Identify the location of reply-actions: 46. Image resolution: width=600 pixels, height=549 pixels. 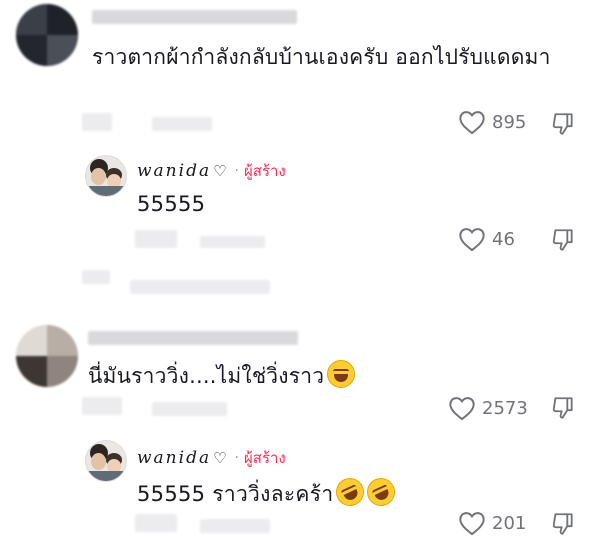
(486, 239).